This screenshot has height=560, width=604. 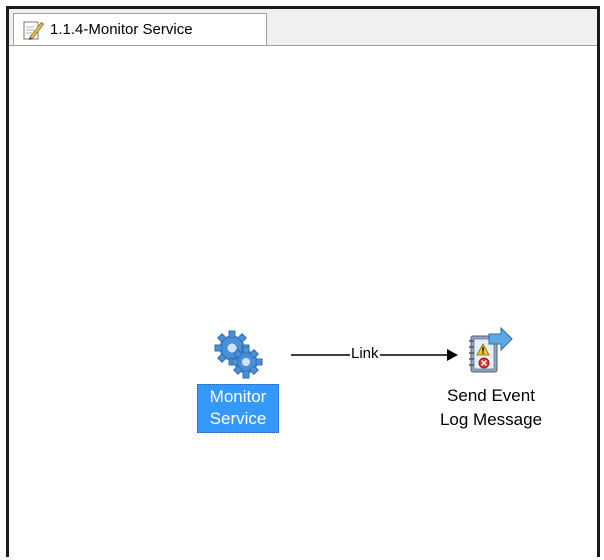 What do you see at coordinates (121, 29) in the screenshot?
I see `tab-title: 1.1.4-Monitor Service` at bounding box center [121, 29].